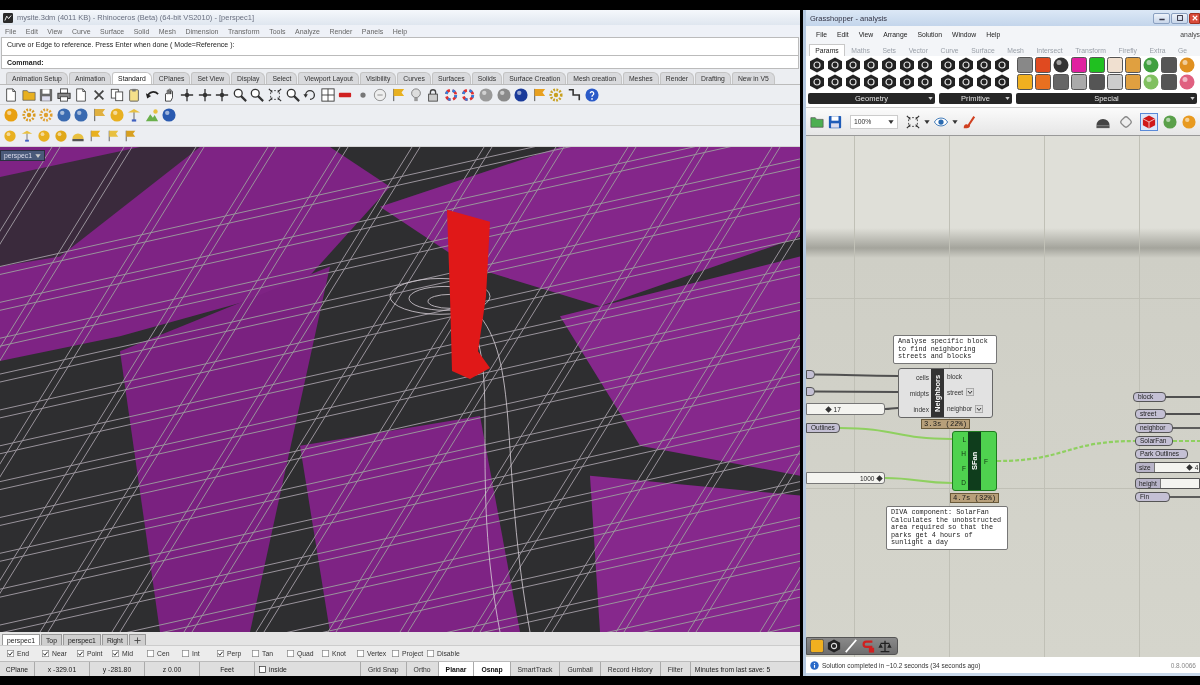 The image size is (1200, 685). I want to click on balance-icon, so click(885, 646).